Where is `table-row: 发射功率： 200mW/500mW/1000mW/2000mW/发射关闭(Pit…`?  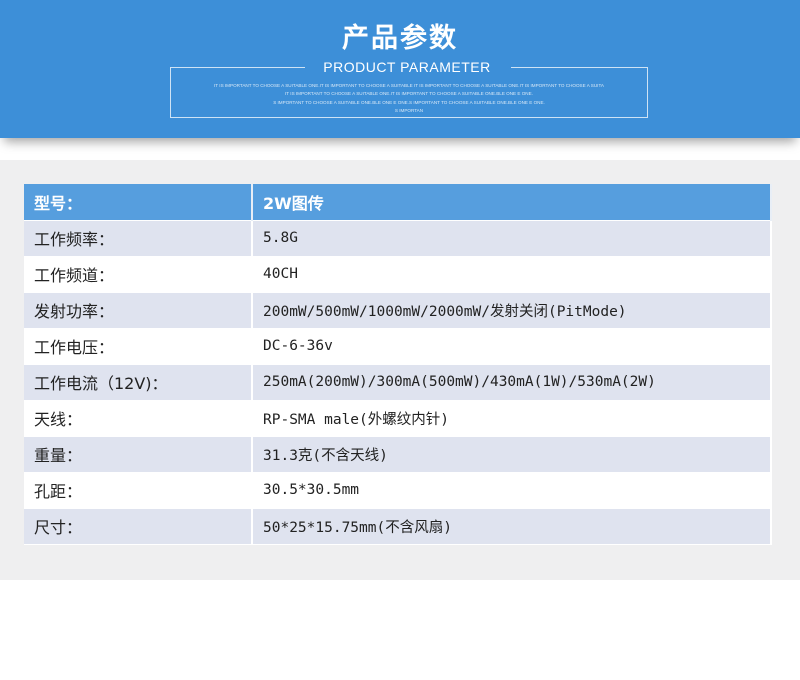
table-row: 发射功率： 200mW/500mW/1000mW/2000mW/发射关闭(Pit… is located at coordinates (398, 310).